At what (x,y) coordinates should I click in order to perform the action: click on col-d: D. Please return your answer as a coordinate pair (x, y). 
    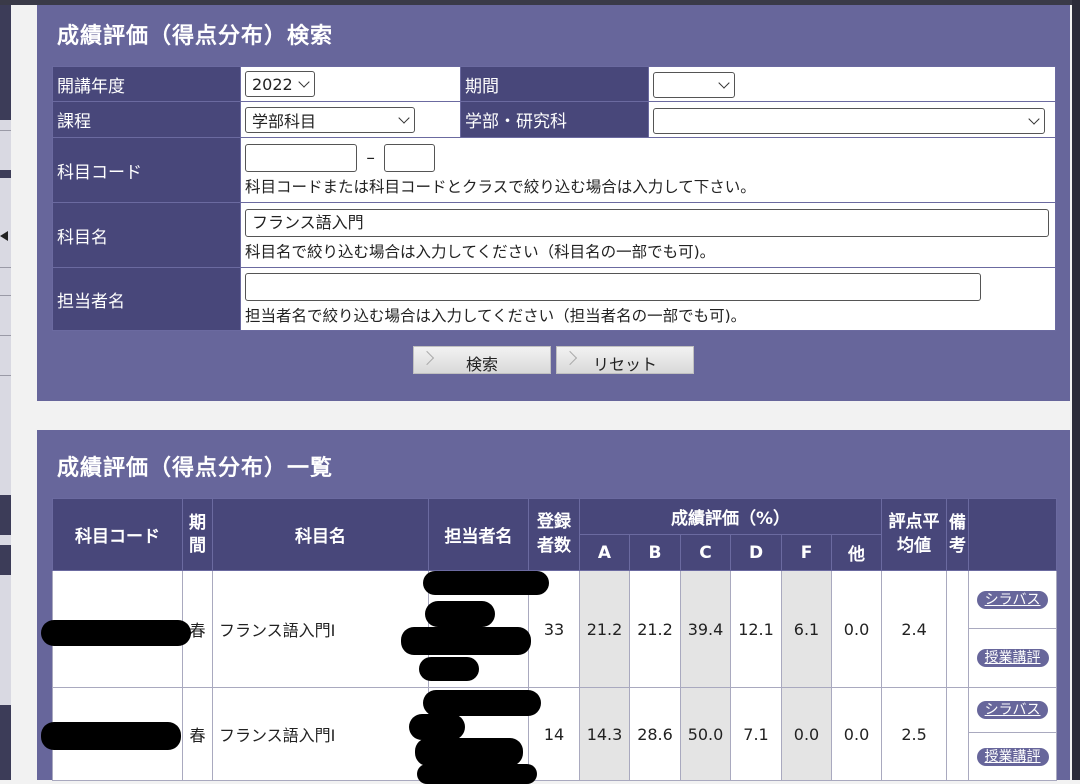
    Looking at the image, I should click on (756, 552).